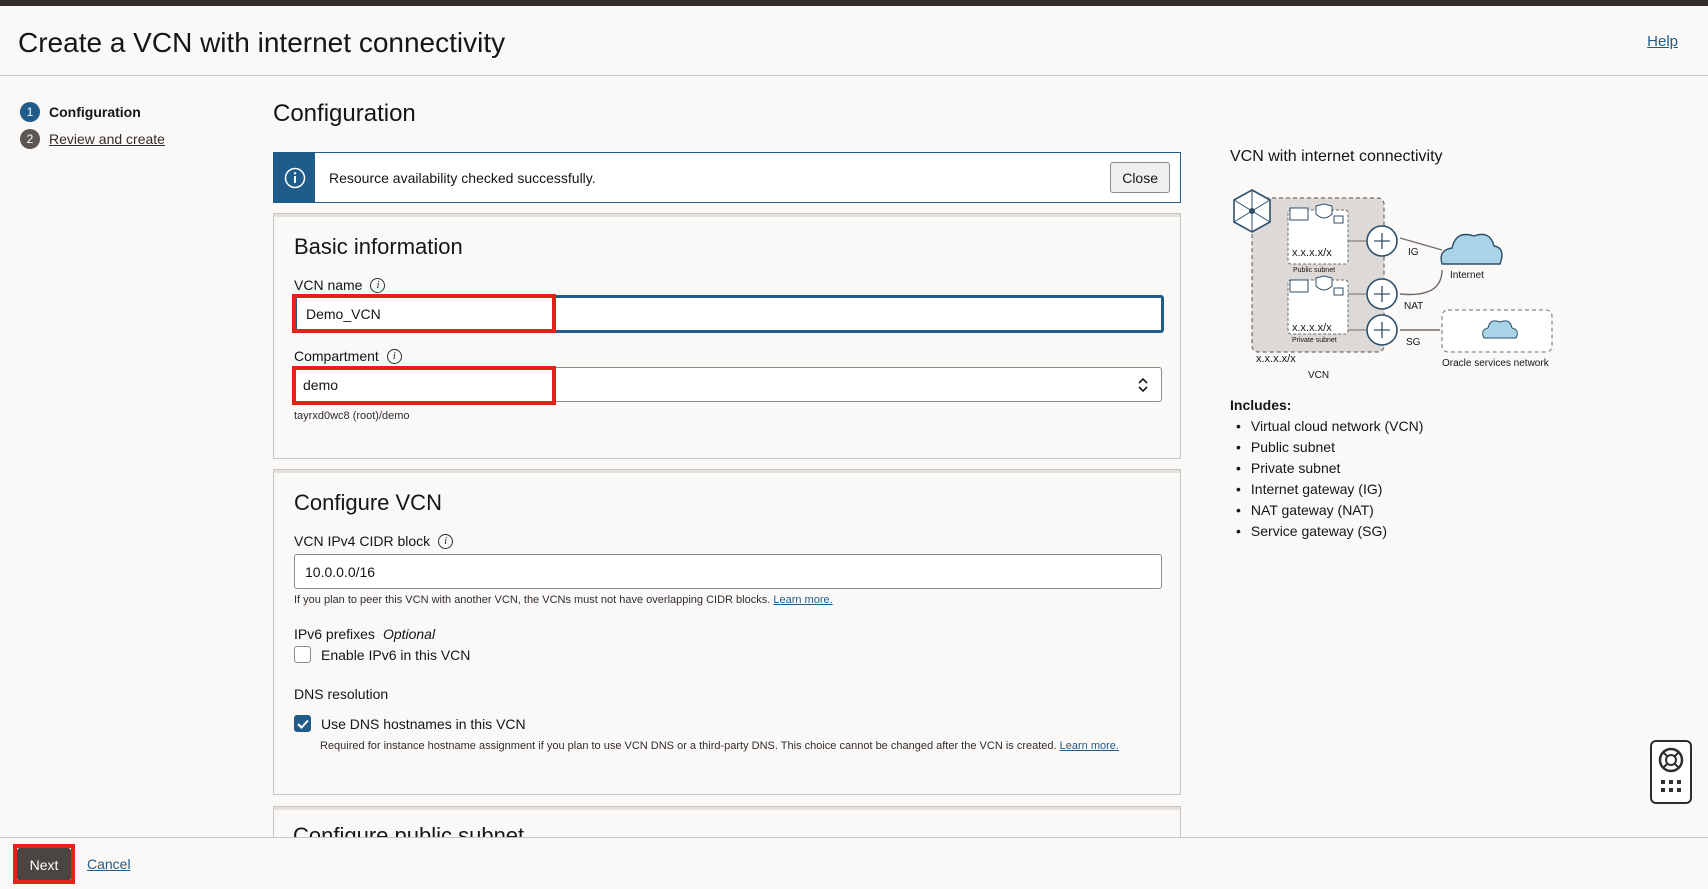 This screenshot has height=889, width=1708. Describe the element at coordinates (1326, 530) in the screenshot. I see `list-item: Service gateway (SG)` at that location.